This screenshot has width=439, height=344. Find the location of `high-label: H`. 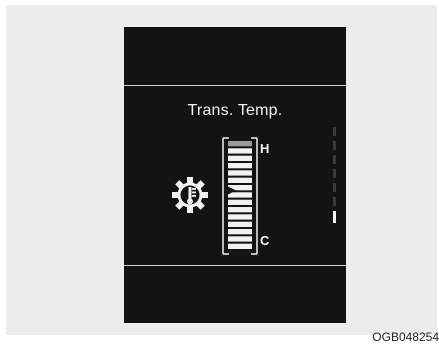

high-label: H is located at coordinates (265, 148).